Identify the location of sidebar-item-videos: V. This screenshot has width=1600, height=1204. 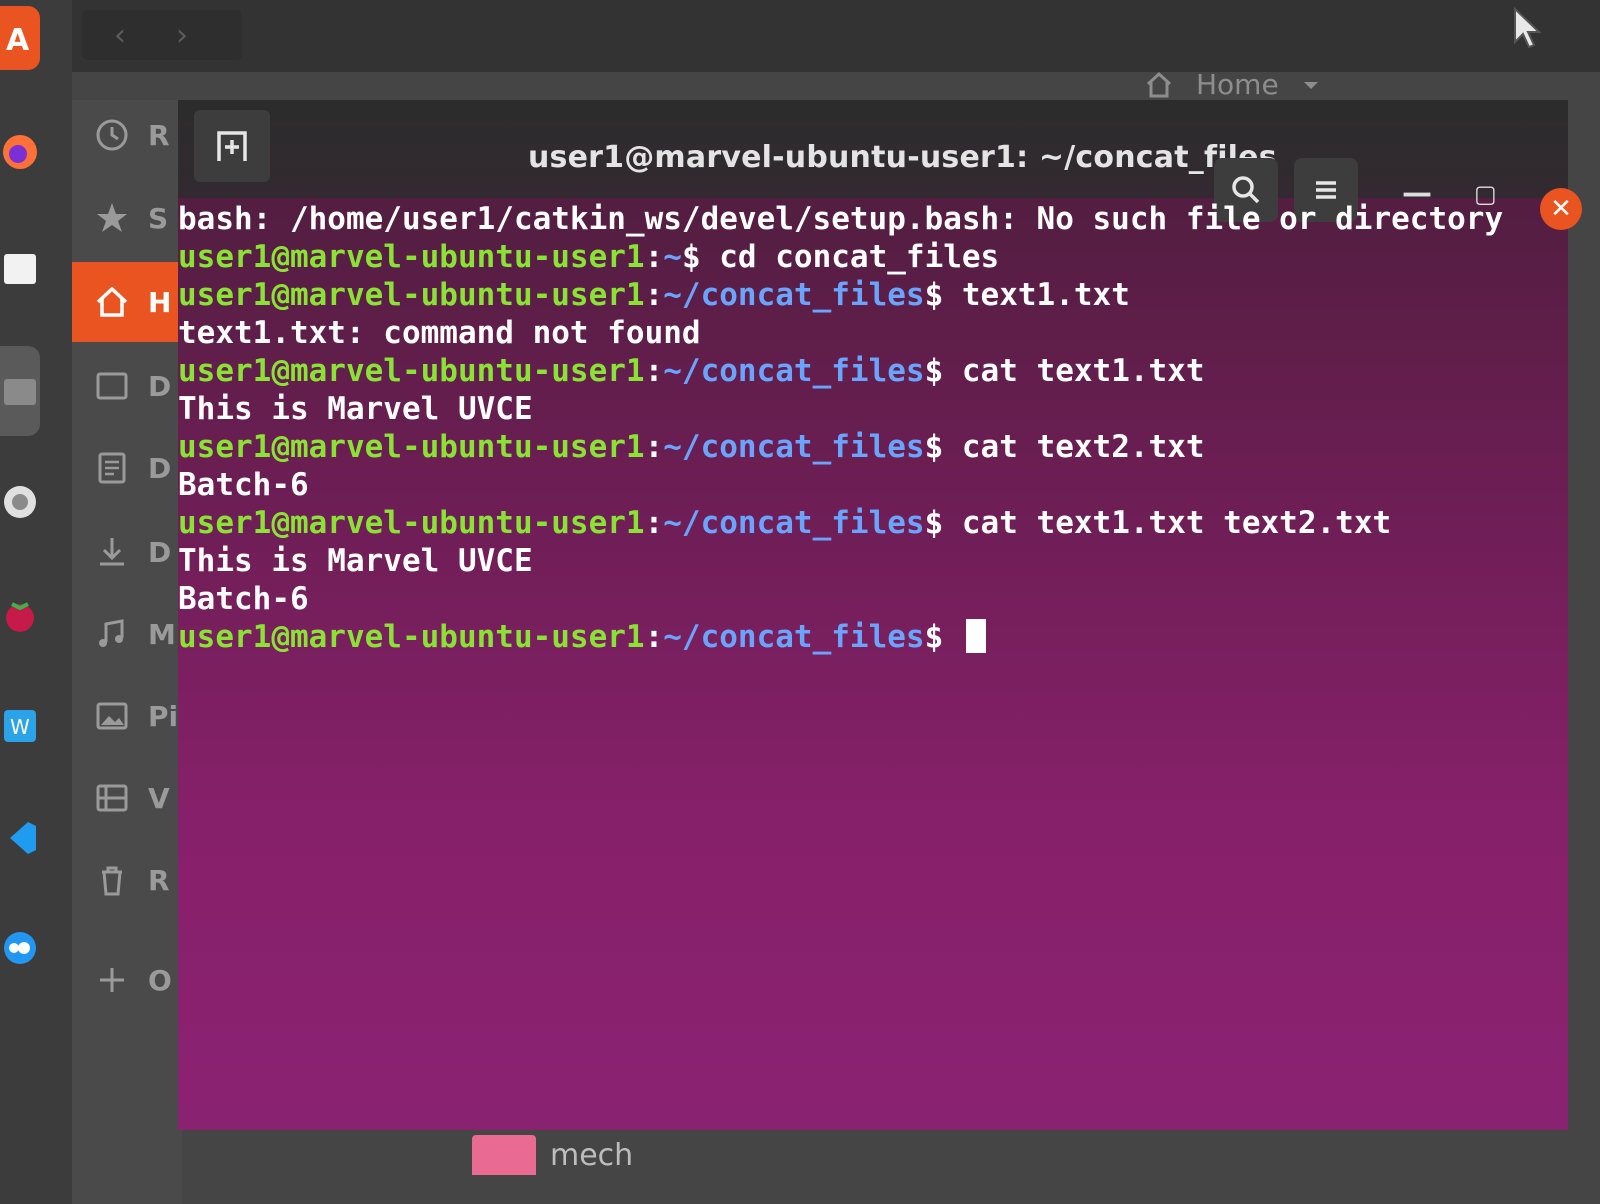
(127, 798).